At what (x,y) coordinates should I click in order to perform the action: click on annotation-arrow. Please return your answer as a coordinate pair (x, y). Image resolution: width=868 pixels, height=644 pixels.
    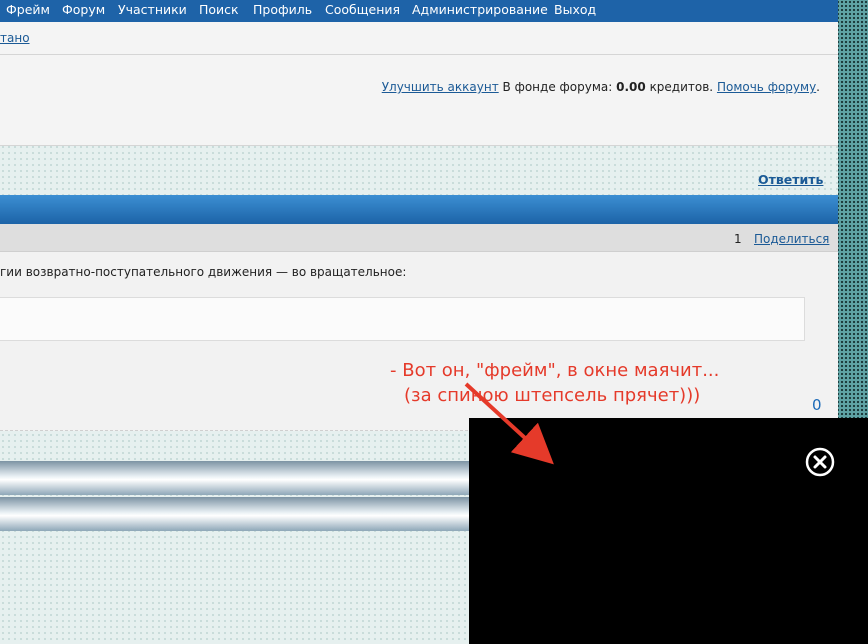
    Looking at the image, I should click on (509, 423).